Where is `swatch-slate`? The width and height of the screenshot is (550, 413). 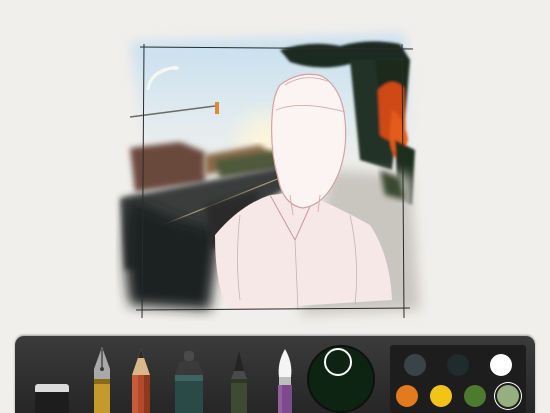
swatch-slate is located at coordinates (415, 365).